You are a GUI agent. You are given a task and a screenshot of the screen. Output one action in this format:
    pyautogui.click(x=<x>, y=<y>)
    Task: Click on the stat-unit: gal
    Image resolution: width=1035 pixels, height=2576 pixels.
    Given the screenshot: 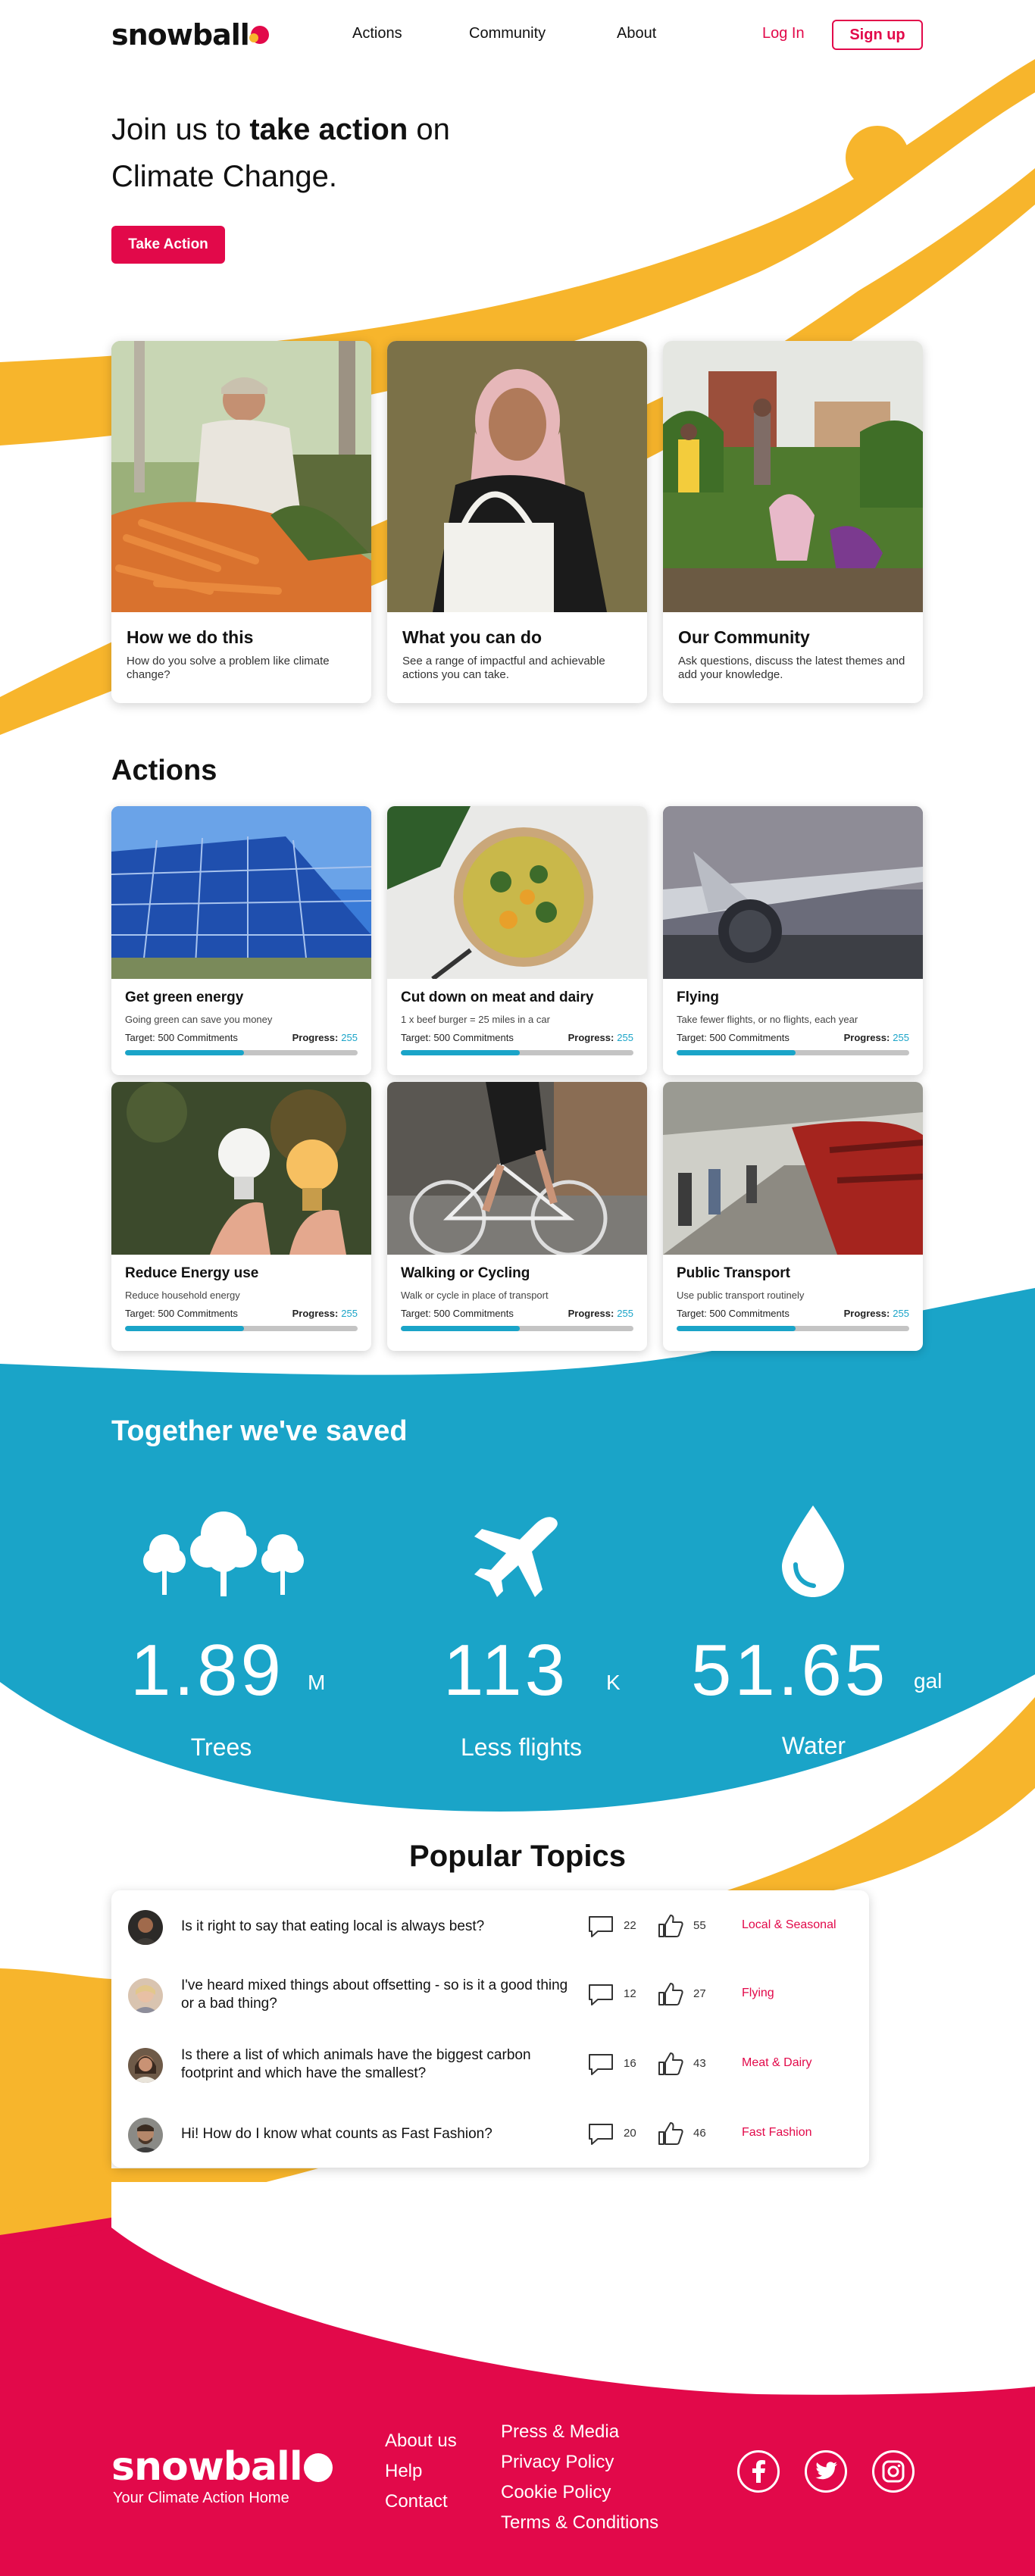 What is the action you would take?
    pyautogui.click(x=928, y=1681)
    